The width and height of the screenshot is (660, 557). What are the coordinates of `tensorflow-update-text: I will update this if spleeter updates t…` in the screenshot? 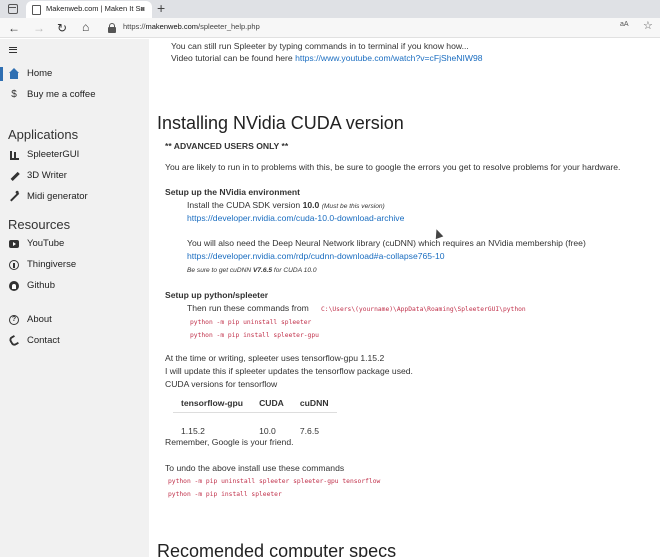 It's located at (289, 371).